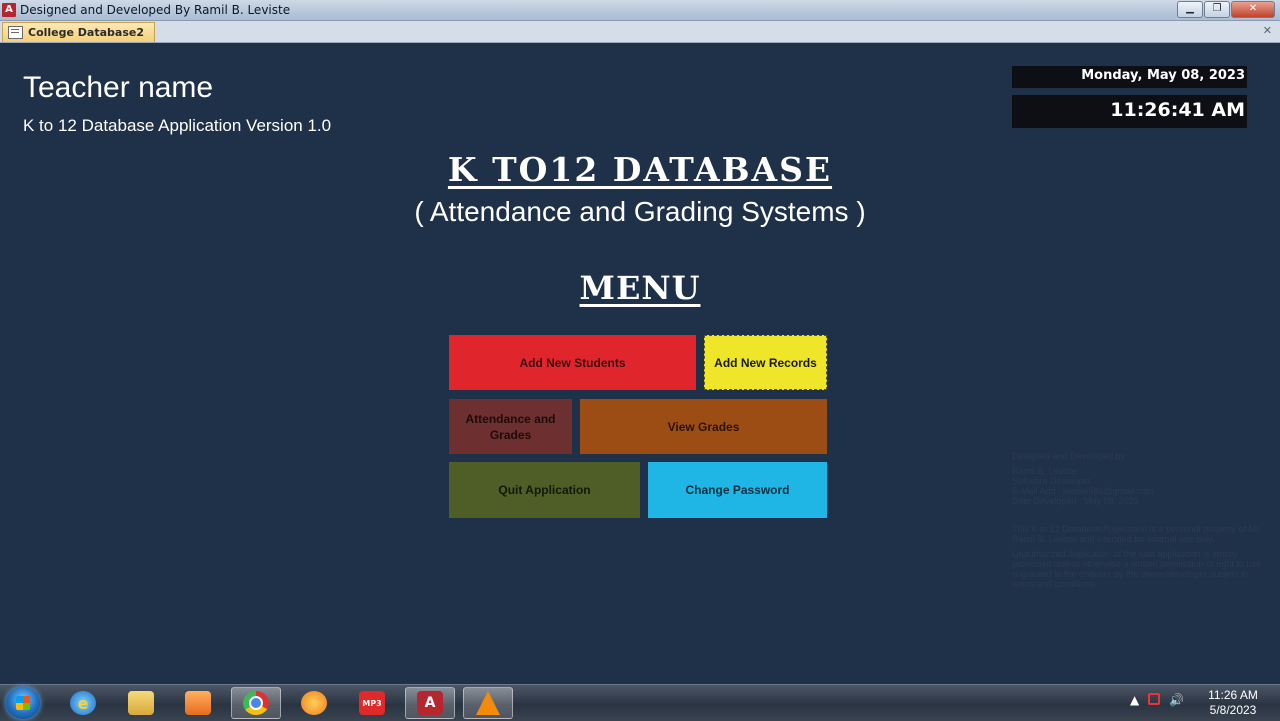 This screenshot has height=721, width=1280. What do you see at coordinates (1217, 9) in the screenshot?
I see `maximize-button: ❐` at bounding box center [1217, 9].